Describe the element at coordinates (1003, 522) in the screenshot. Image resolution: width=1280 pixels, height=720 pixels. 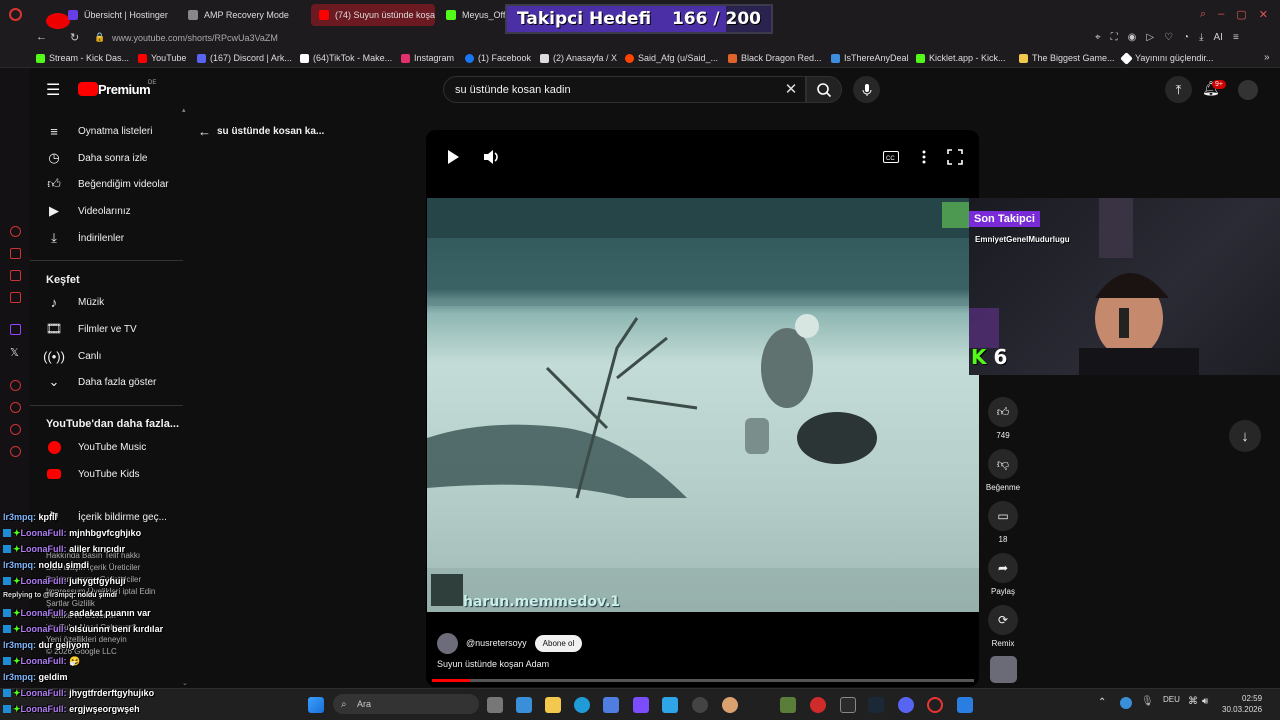
I see `comments-button: ▭ 18` at that location.